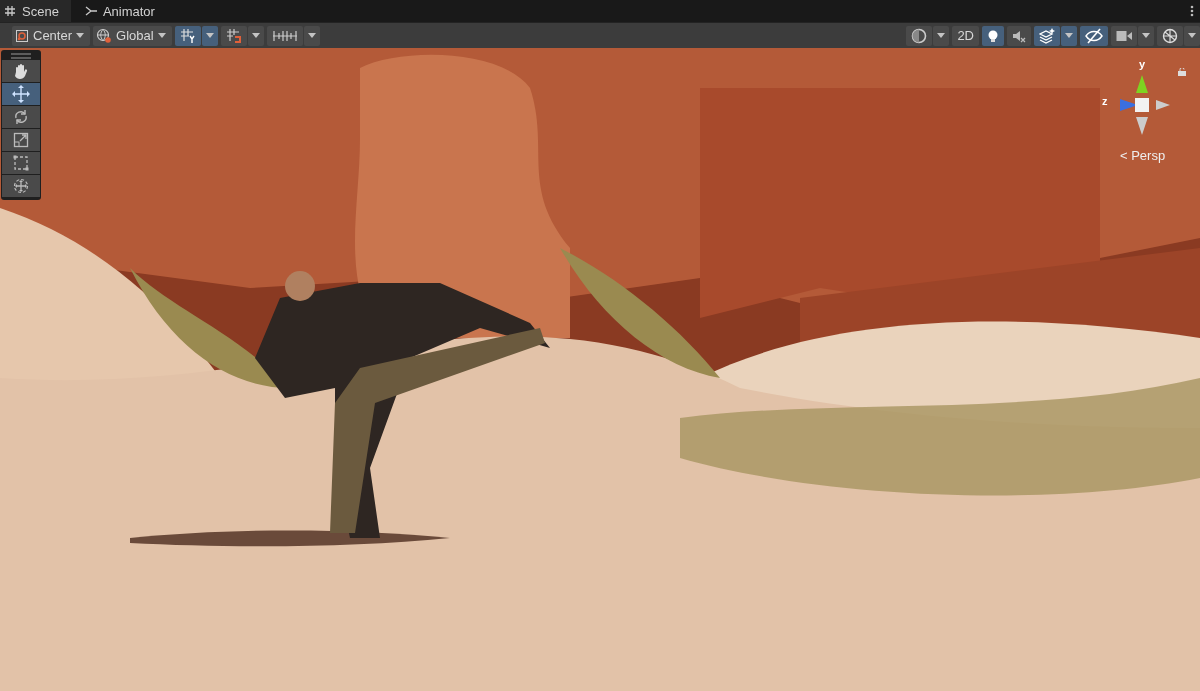  Describe the element at coordinates (21, 56) in the screenshot. I see `drag-handle-icon` at that location.